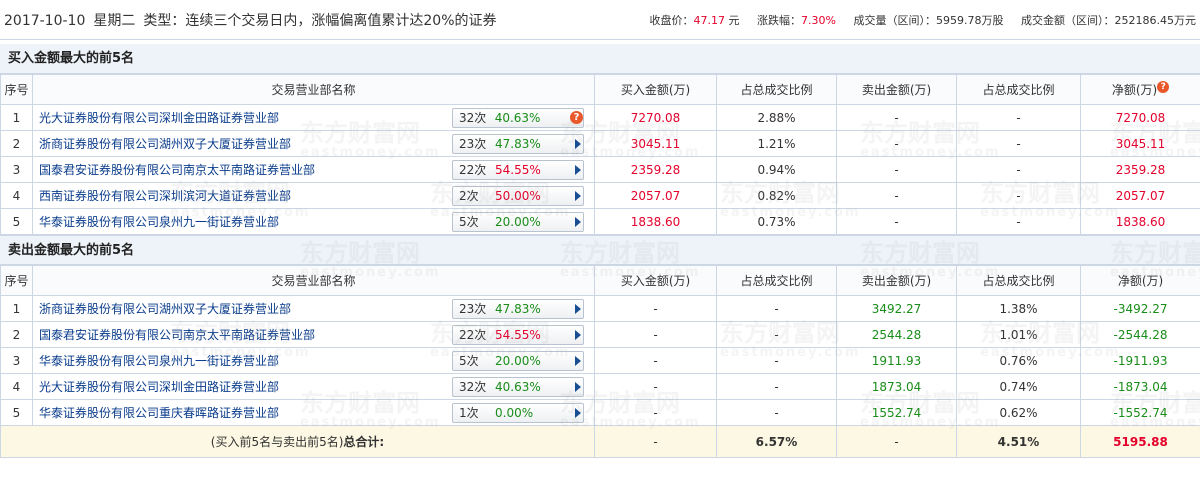  Describe the element at coordinates (600, 59) in the screenshot. I see `buy-section-title: 买入金额最大的前5名` at that location.